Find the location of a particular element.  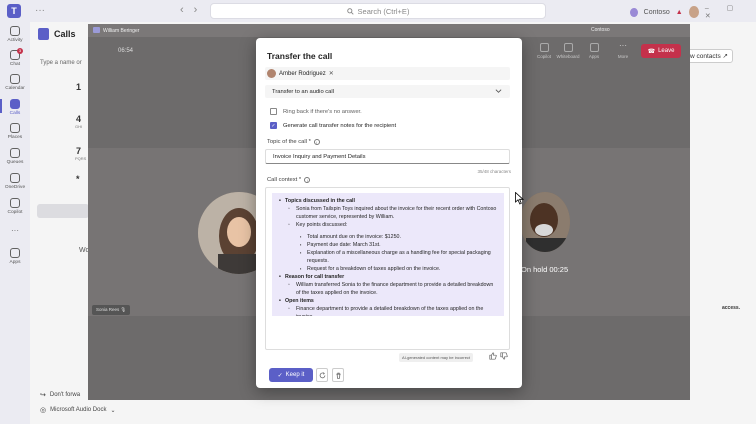

rail-item-onedrive: OneDrive is located at coordinates (15, 181).